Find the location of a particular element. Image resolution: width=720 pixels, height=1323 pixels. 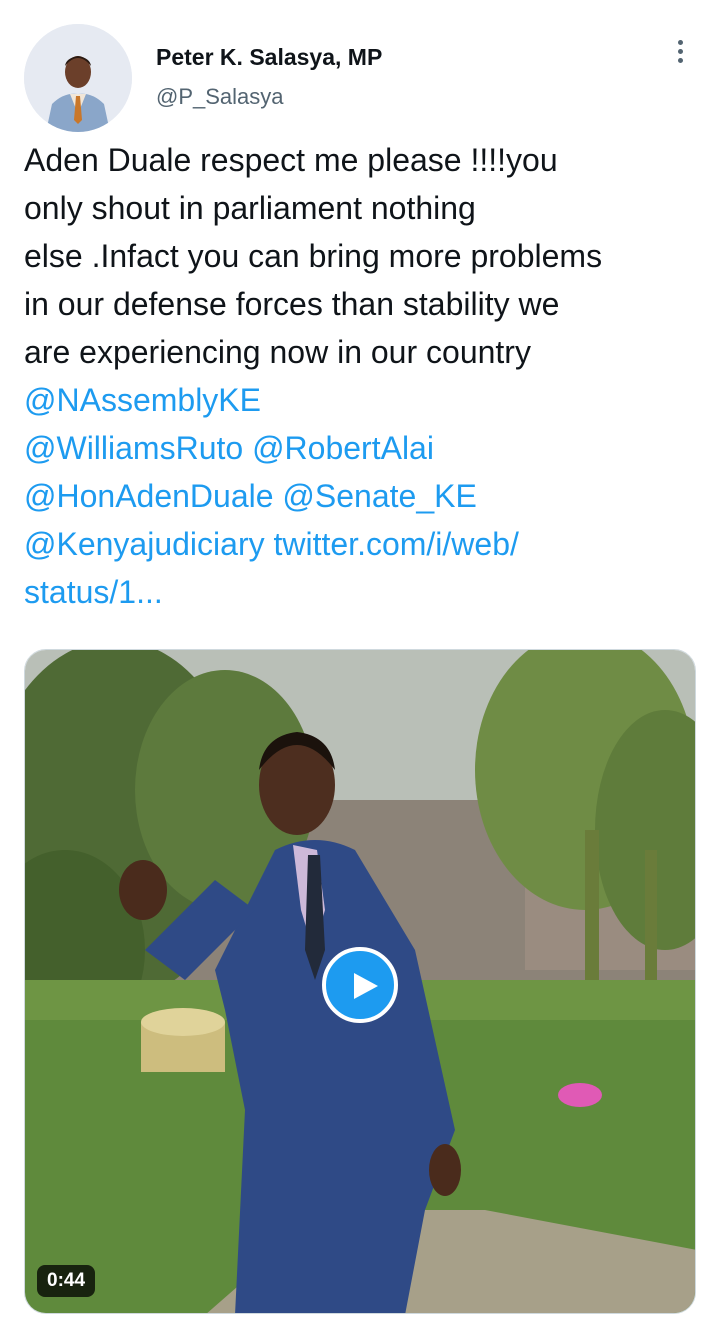

video-duration: 0:44 is located at coordinates (66, 1281).